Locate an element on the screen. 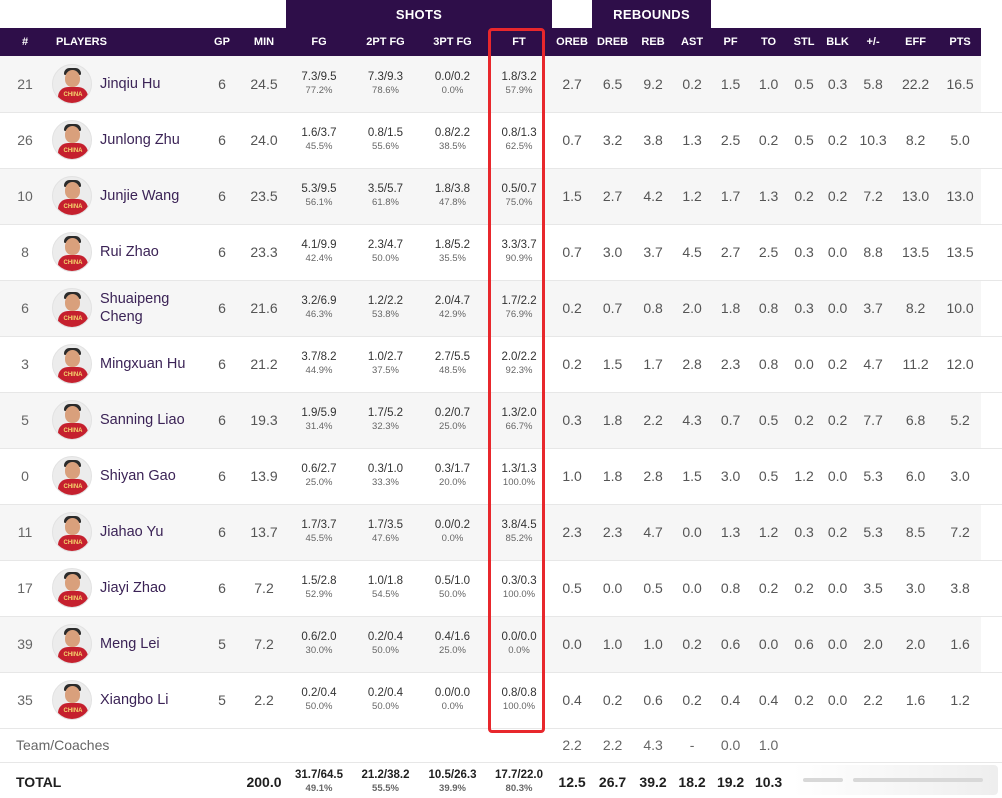 The image size is (1002, 798). player-name: Meng Lei is located at coordinates (150, 644).